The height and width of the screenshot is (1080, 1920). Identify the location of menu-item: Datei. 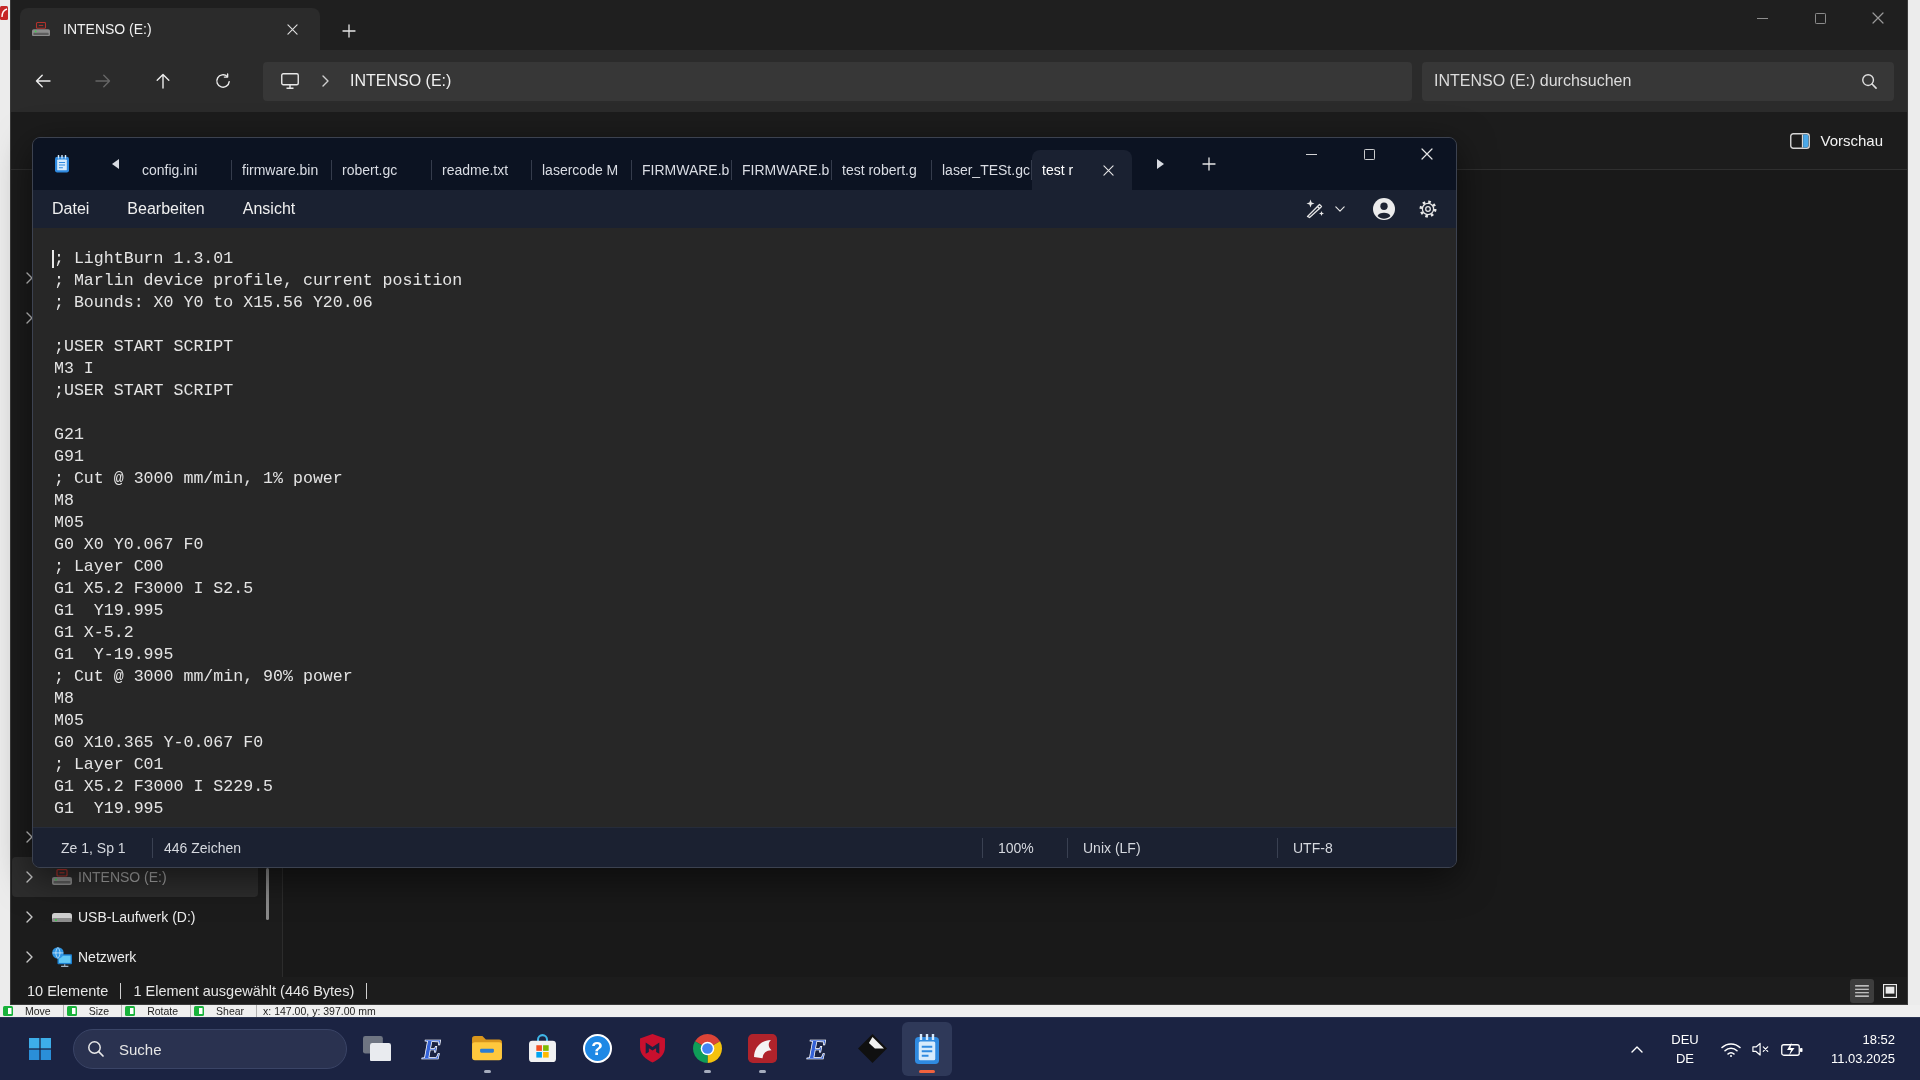
(71, 209).